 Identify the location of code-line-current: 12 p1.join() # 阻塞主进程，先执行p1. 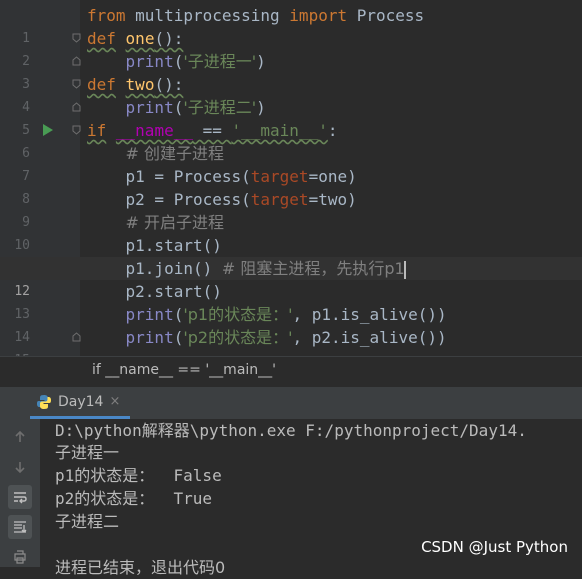
(291, 278).